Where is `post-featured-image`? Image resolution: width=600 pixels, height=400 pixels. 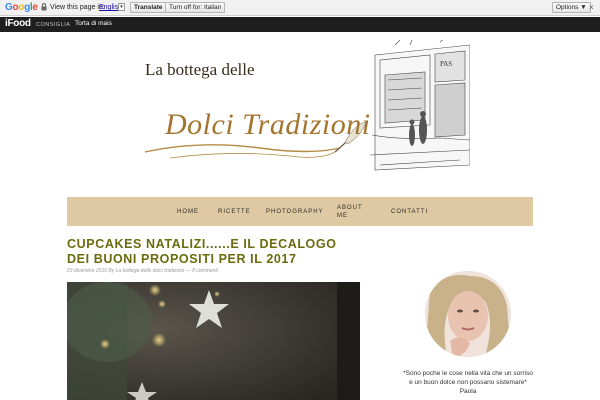
post-featured-image is located at coordinates (213, 341).